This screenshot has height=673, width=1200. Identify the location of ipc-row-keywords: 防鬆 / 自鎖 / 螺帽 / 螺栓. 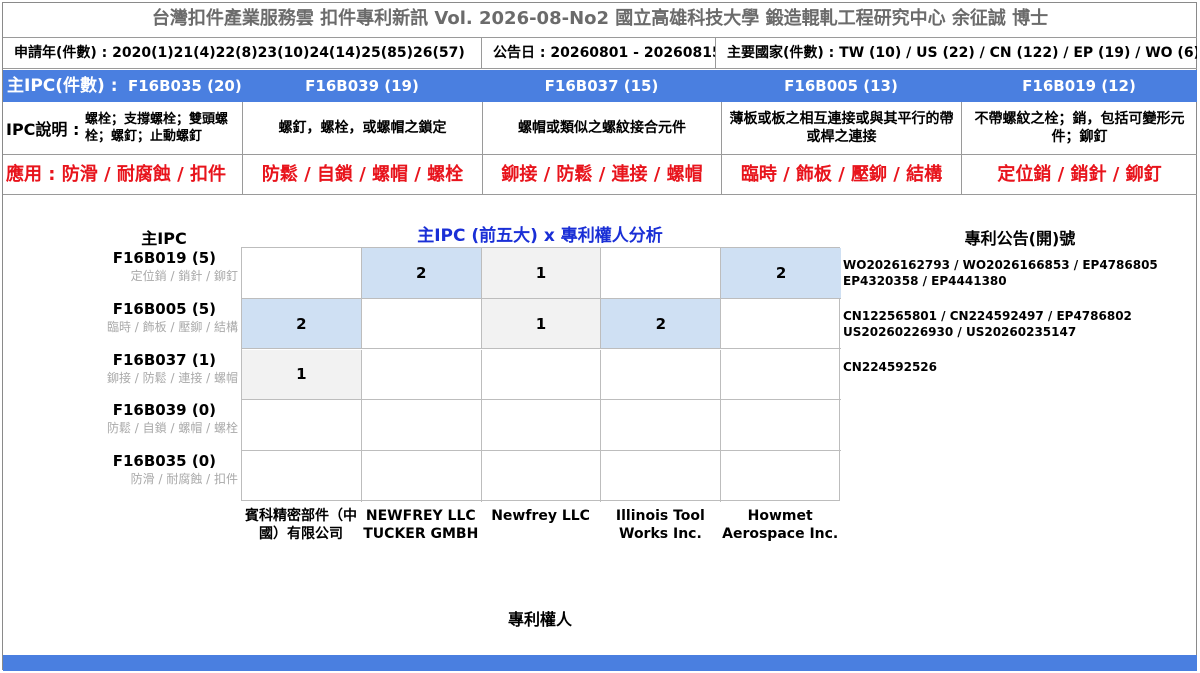
(172, 428).